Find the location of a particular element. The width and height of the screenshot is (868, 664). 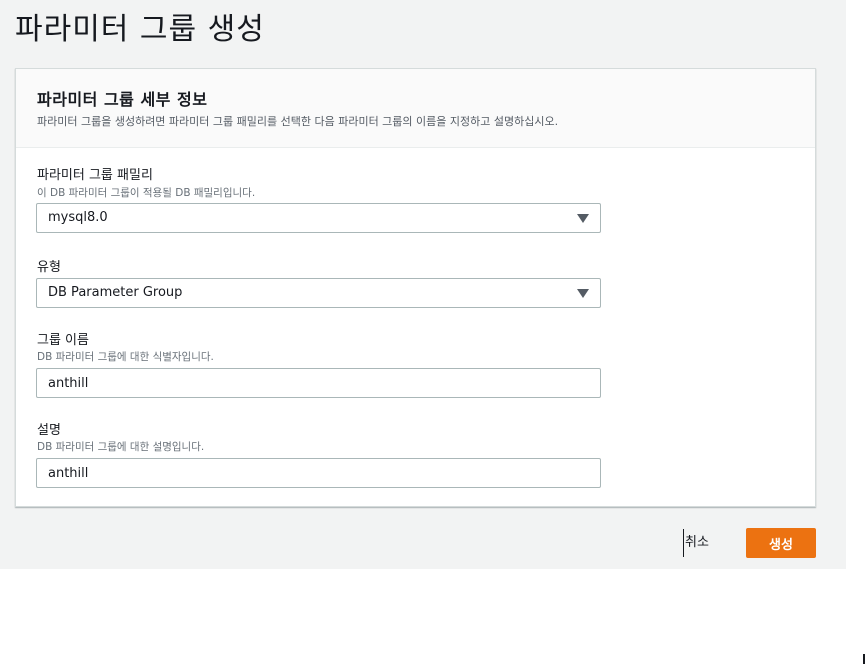

group-name-input is located at coordinates (318, 383).